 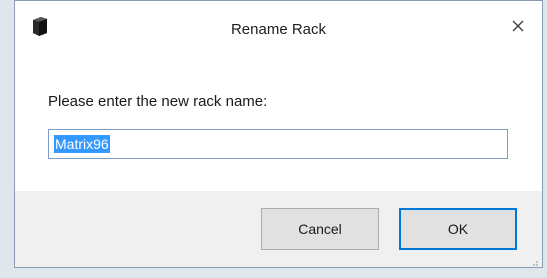 What do you see at coordinates (82, 144) in the screenshot?
I see `rack-name-selected-text: Matrix96` at bounding box center [82, 144].